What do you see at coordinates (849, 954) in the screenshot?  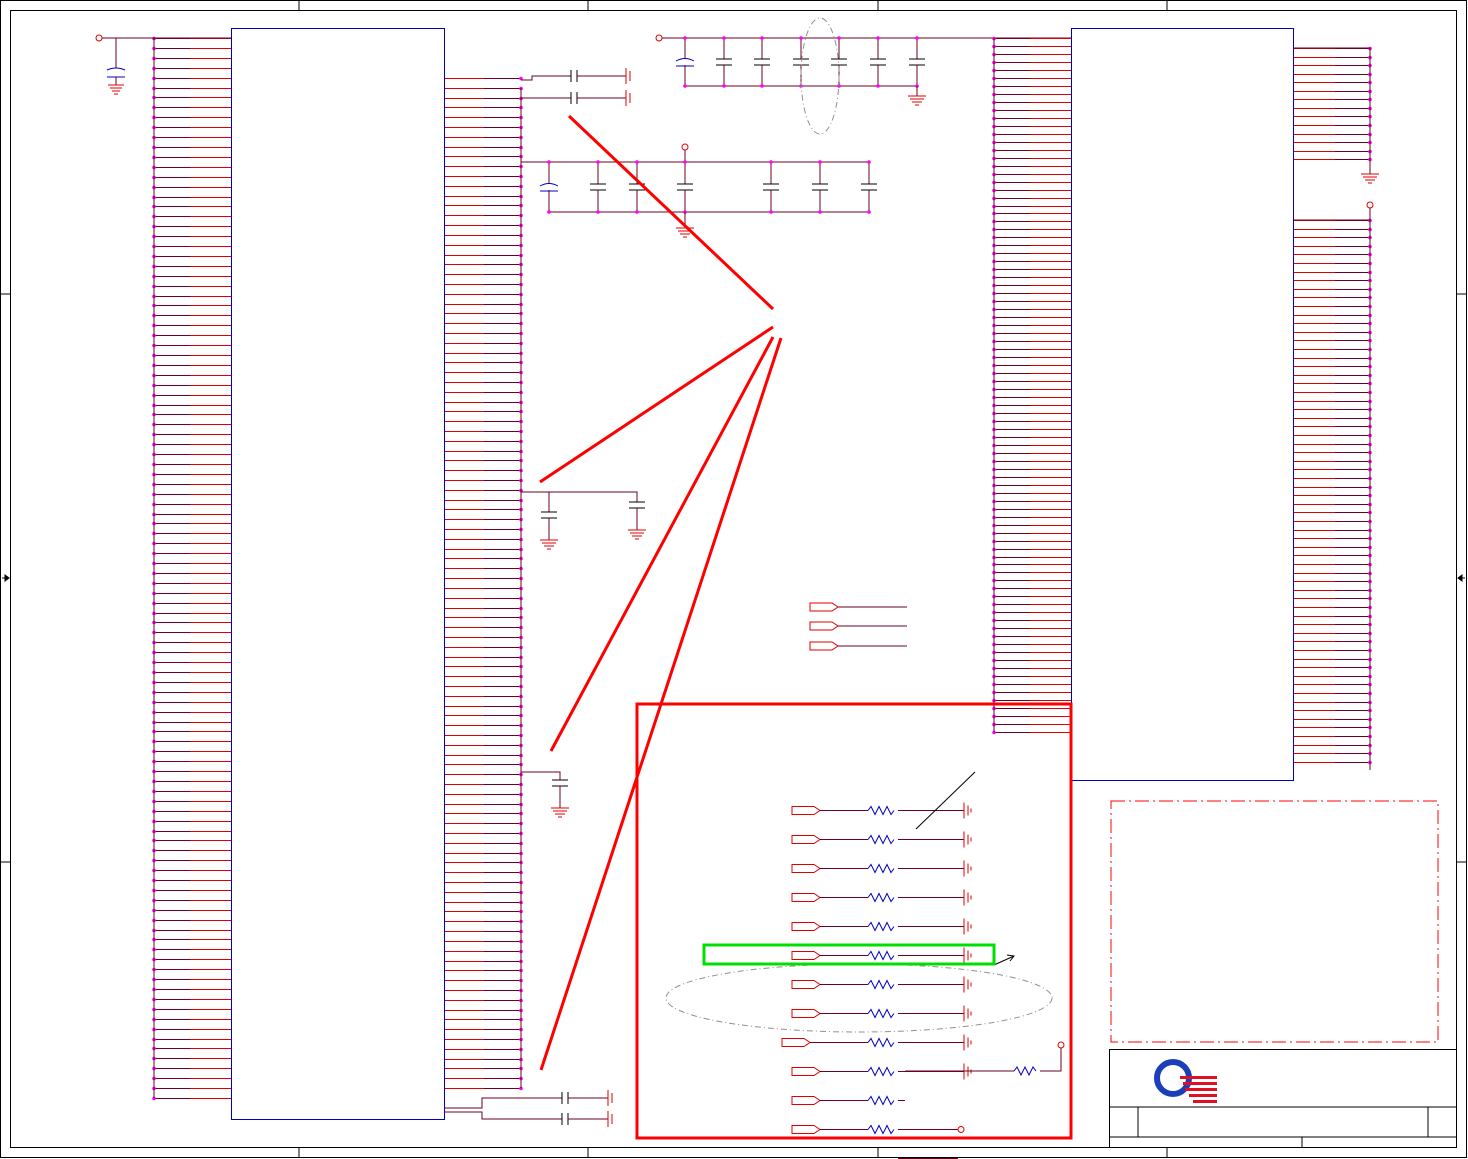 I see `highlight-box` at bounding box center [849, 954].